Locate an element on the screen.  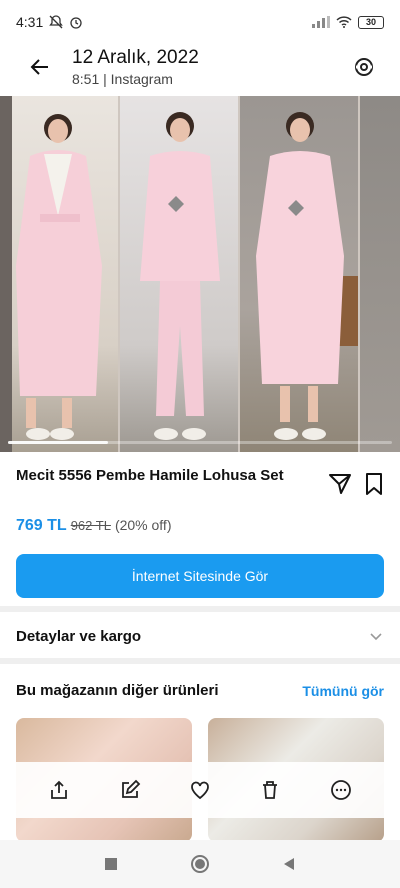
page-subtitle: 8:51 | Instagram is located at coordinates (122, 79).